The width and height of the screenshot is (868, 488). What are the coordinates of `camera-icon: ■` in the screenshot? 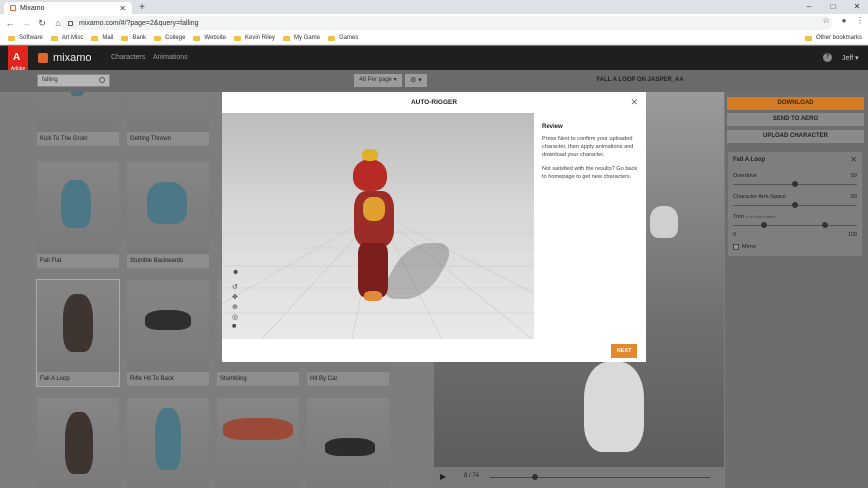 It's located at (234, 326).